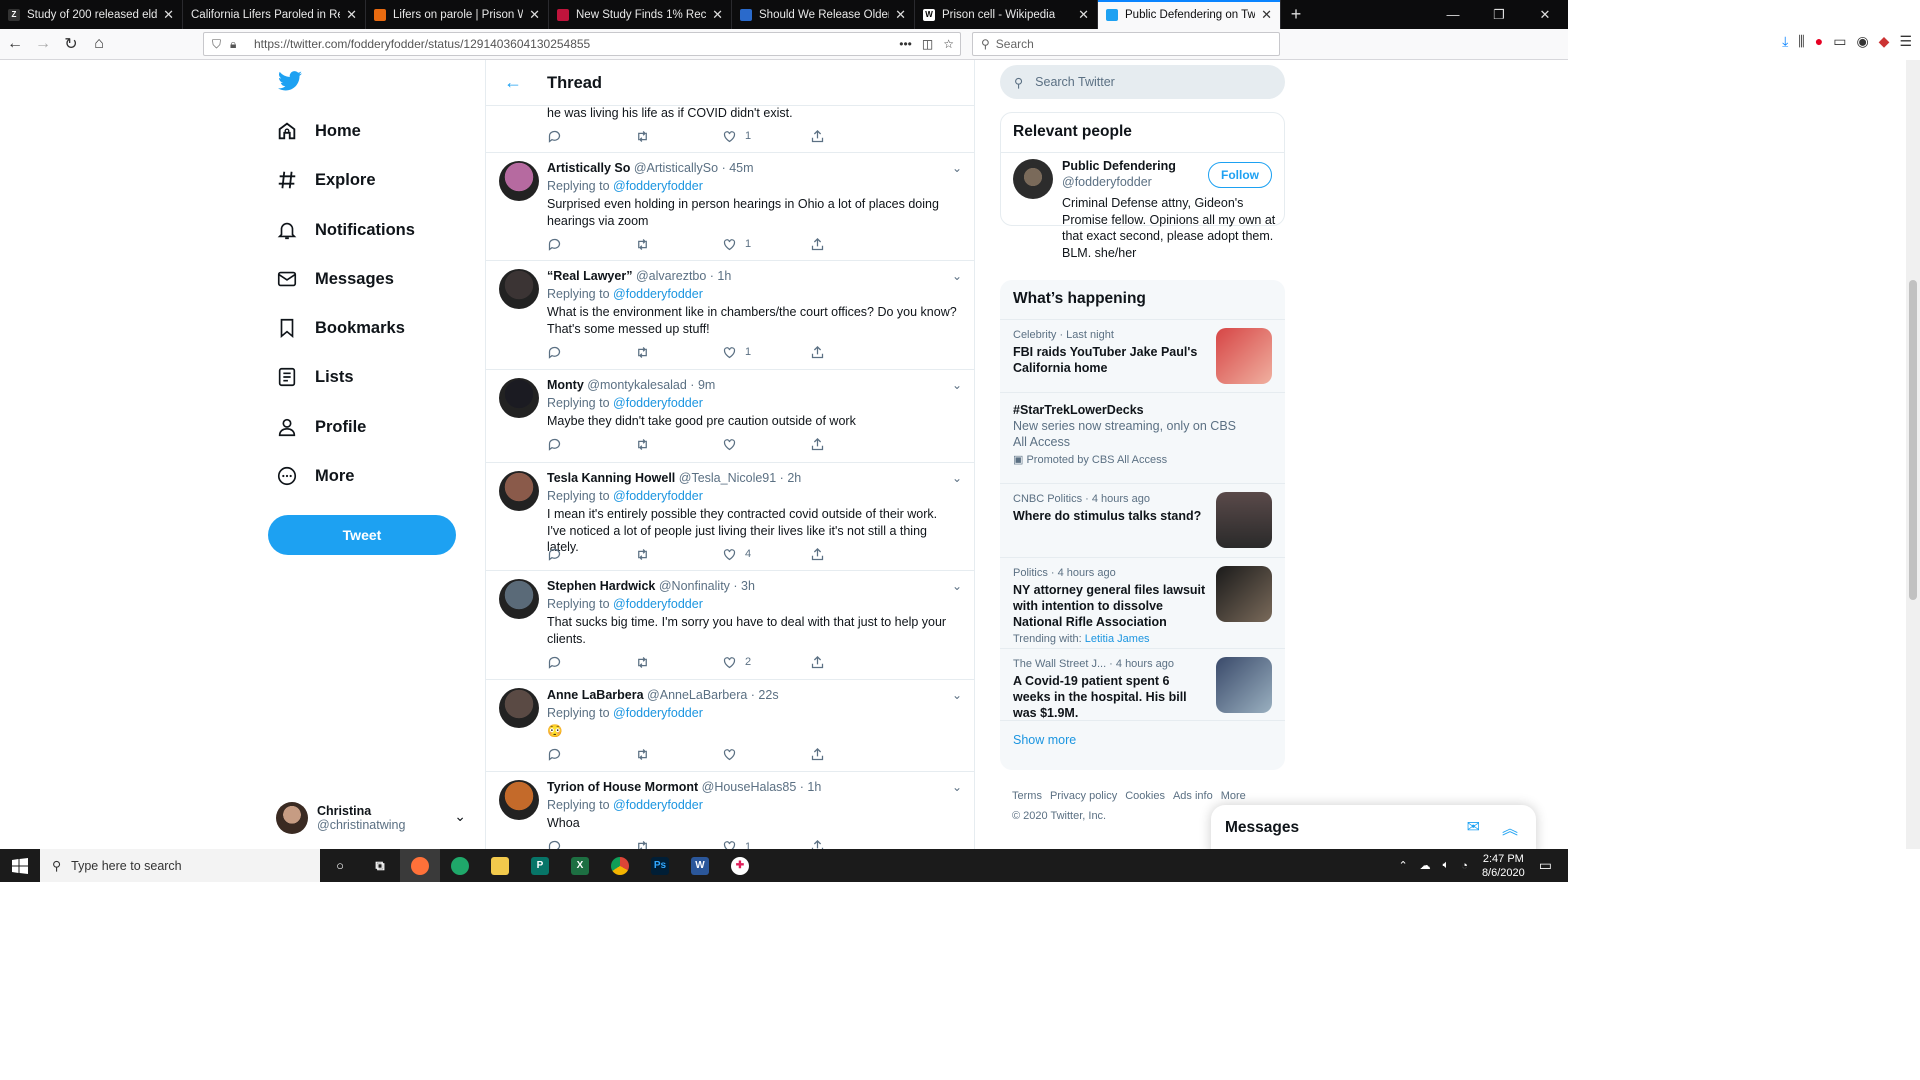 The height and width of the screenshot is (1080, 1920). Describe the element at coordinates (1785, 41) in the screenshot. I see `download-icon: ⤓` at that location.